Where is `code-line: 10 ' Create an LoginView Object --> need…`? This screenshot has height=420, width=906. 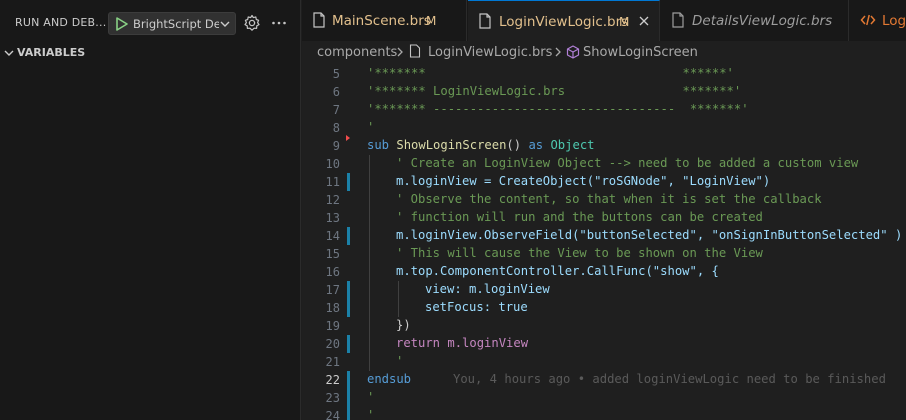 code-line: 10 ' Create an LoginView Object --> need… is located at coordinates (604, 164).